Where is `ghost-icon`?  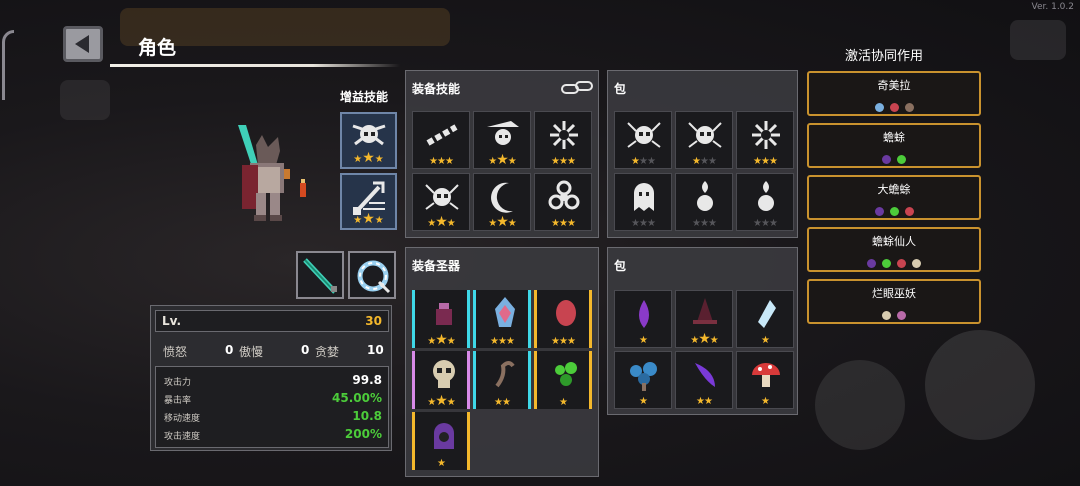
ghost-icon is located at coordinates (644, 197).